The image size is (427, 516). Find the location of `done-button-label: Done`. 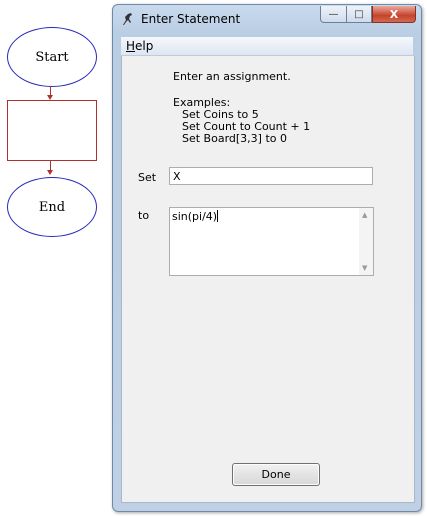

done-button-label: Done is located at coordinates (276, 474).